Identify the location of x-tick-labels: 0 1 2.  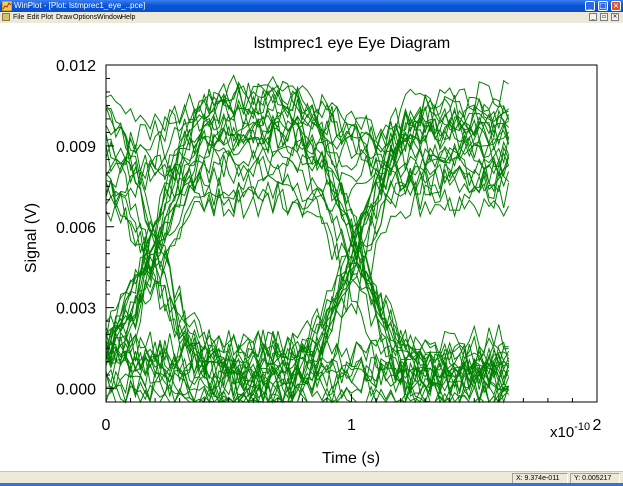
(352, 425).